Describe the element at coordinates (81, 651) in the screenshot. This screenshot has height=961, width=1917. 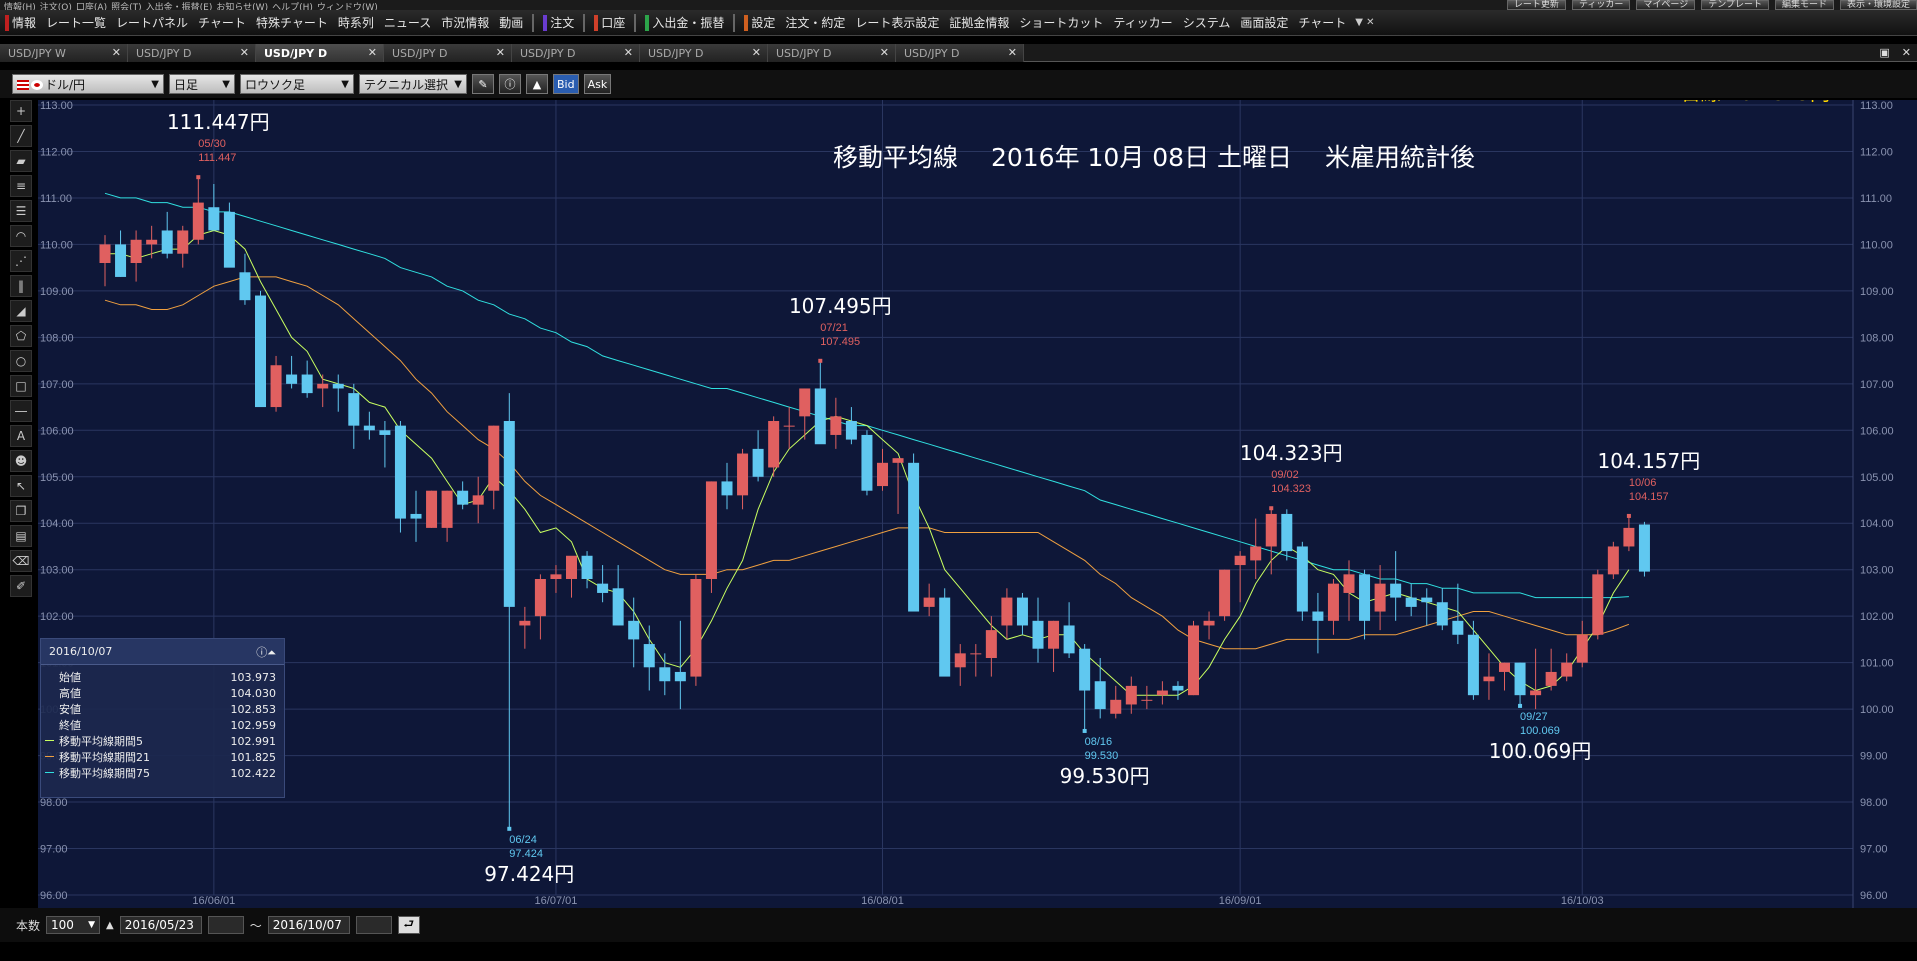
I see `info-date: 2016/10/07` at that location.